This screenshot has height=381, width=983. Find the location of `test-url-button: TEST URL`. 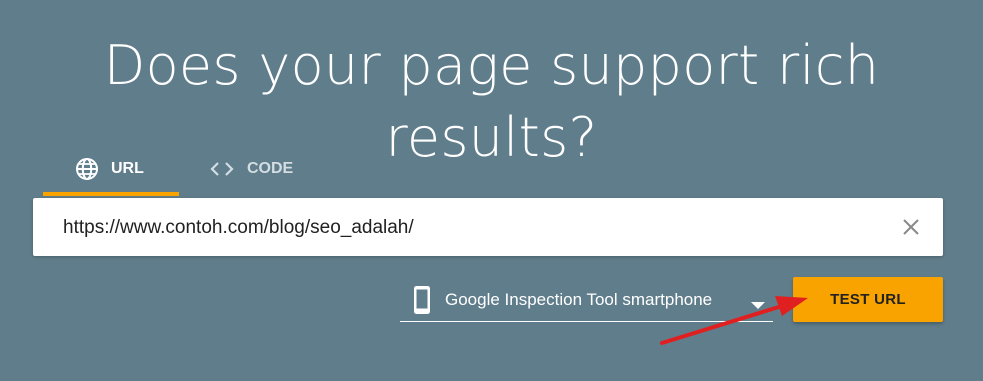

test-url-button: TEST URL is located at coordinates (868, 299).